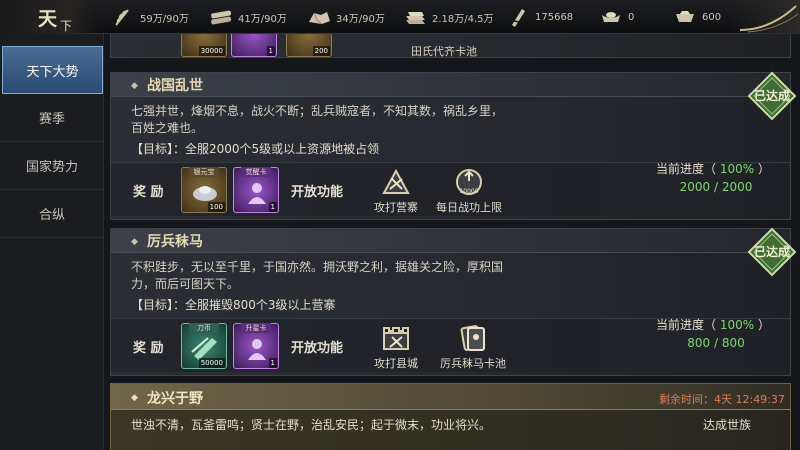 This screenshot has width=800, height=450. Describe the element at coordinates (256, 328) in the screenshot. I see `item-tag: 升星卡` at that location.